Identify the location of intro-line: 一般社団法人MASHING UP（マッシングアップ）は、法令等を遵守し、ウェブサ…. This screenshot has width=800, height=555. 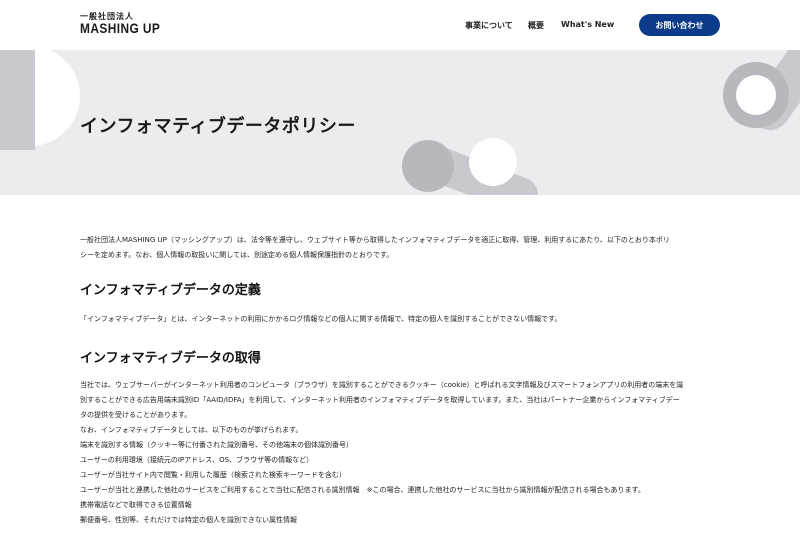
(375, 240).